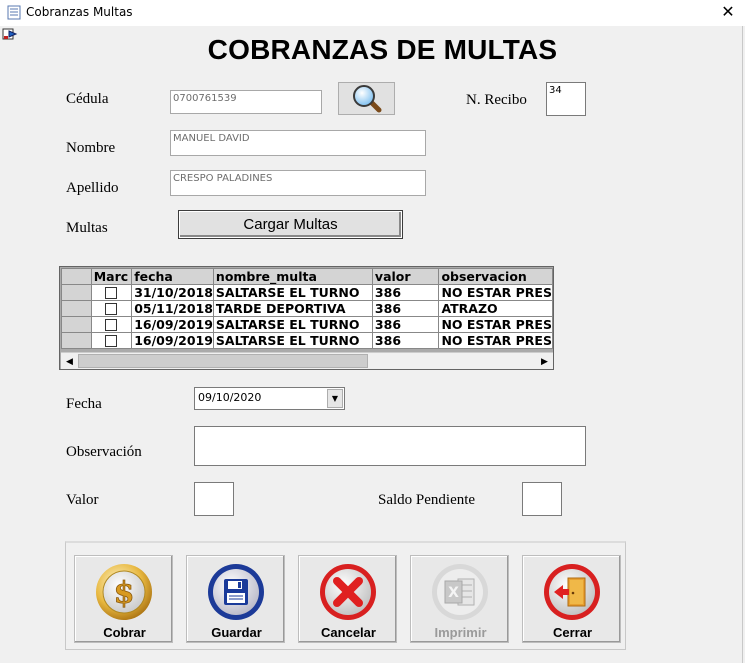  Describe the element at coordinates (79, 12) in the screenshot. I see `window-title: Cobranzas Multas` at that location.